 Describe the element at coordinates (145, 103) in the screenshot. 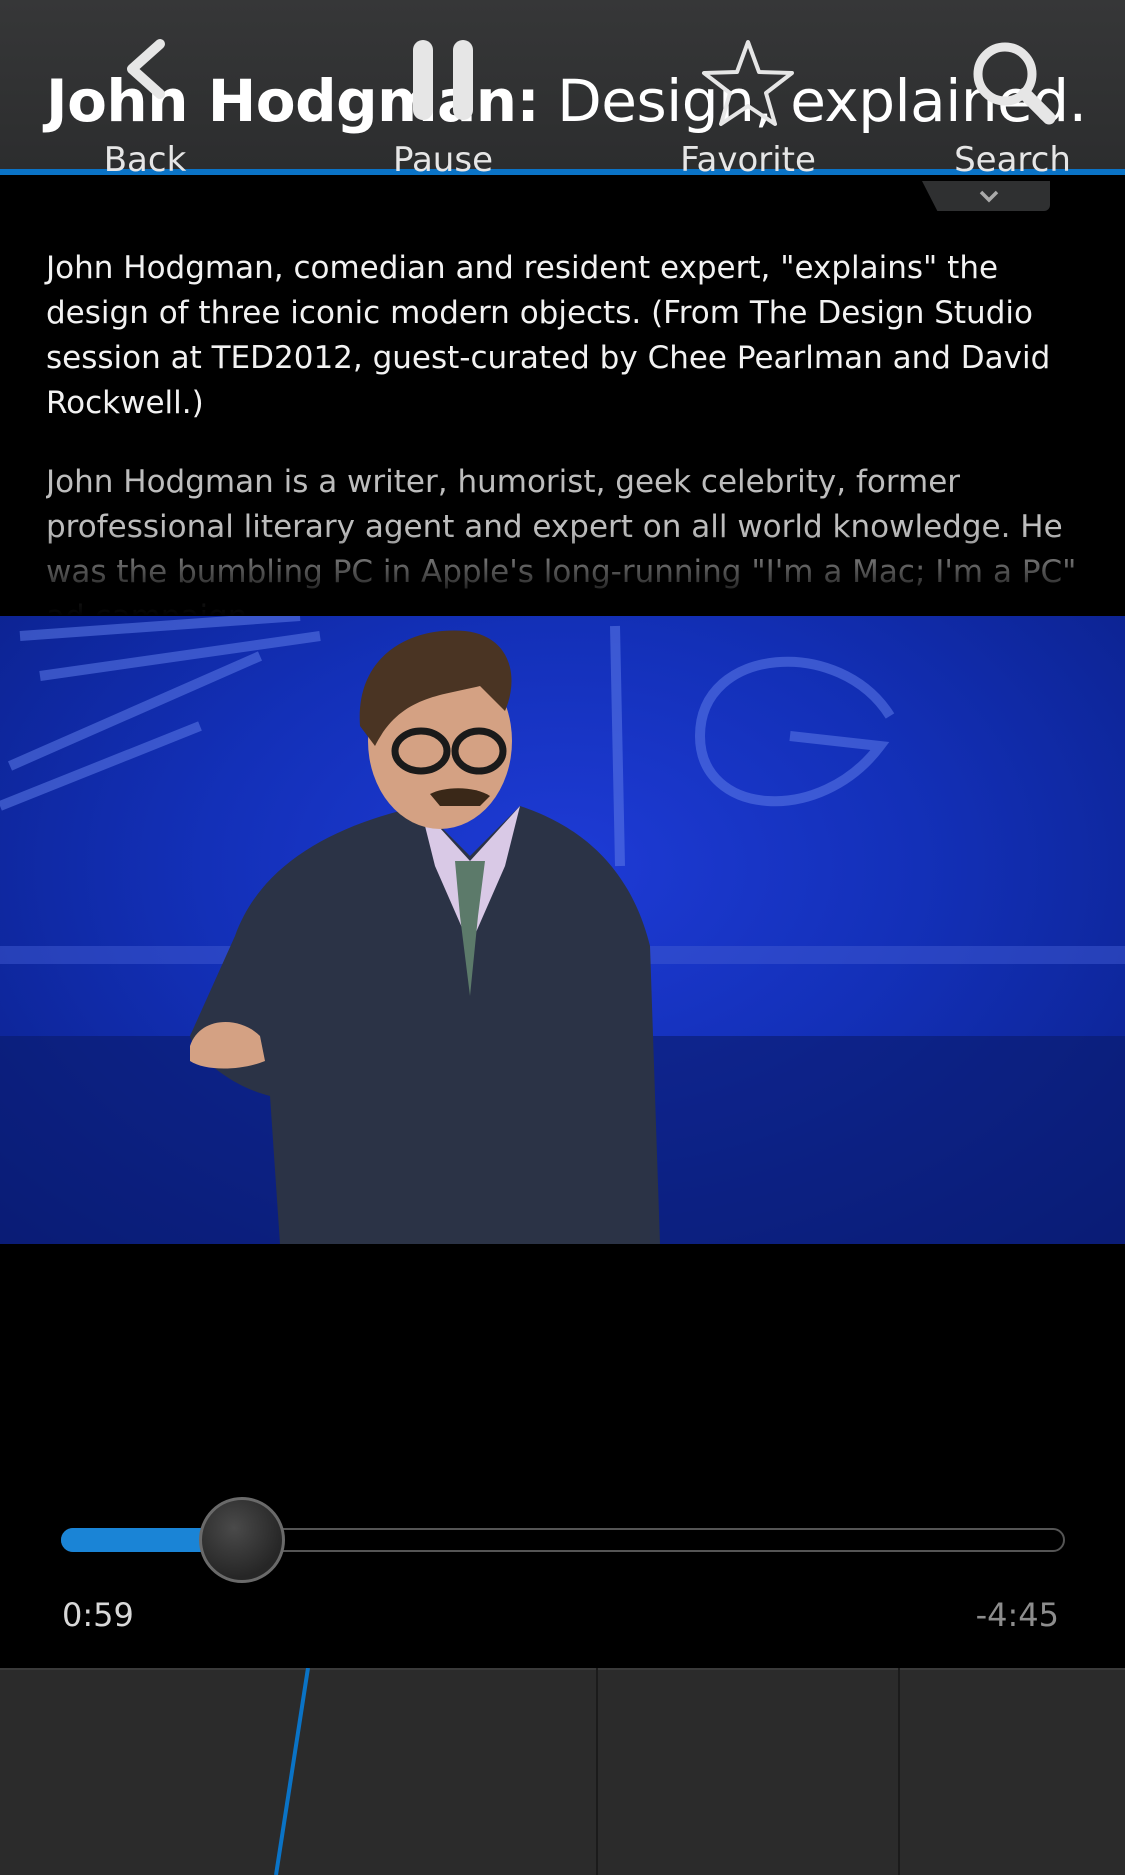

I see `back-button: Back` at that location.